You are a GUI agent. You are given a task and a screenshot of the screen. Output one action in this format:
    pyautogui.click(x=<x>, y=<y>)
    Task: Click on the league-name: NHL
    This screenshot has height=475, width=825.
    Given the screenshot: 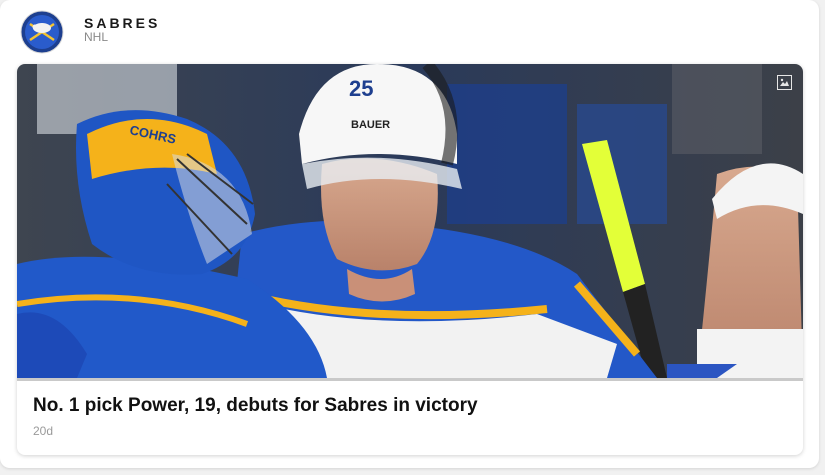 What is the action you would take?
    pyautogui.click(x=96, y=36)
    